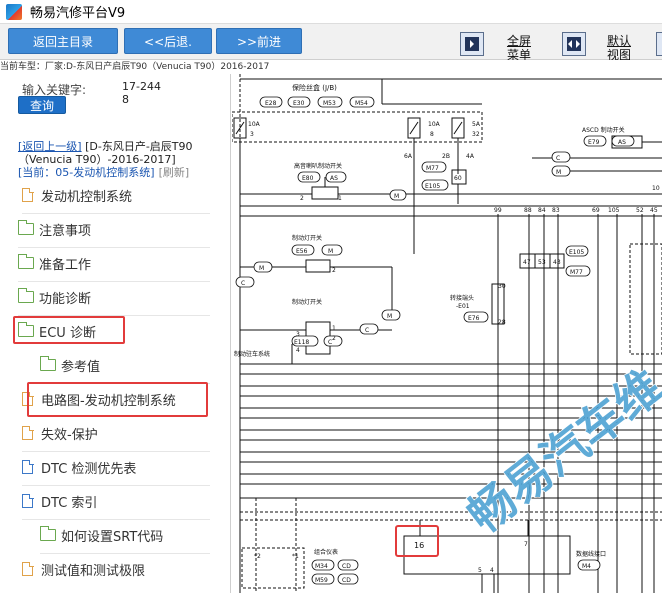 Image resolution: width=662 pixels, height=593 pixels. Describe the element at coordinates (574, 44) in the screenshot. I see `default-view-icon` at that location.